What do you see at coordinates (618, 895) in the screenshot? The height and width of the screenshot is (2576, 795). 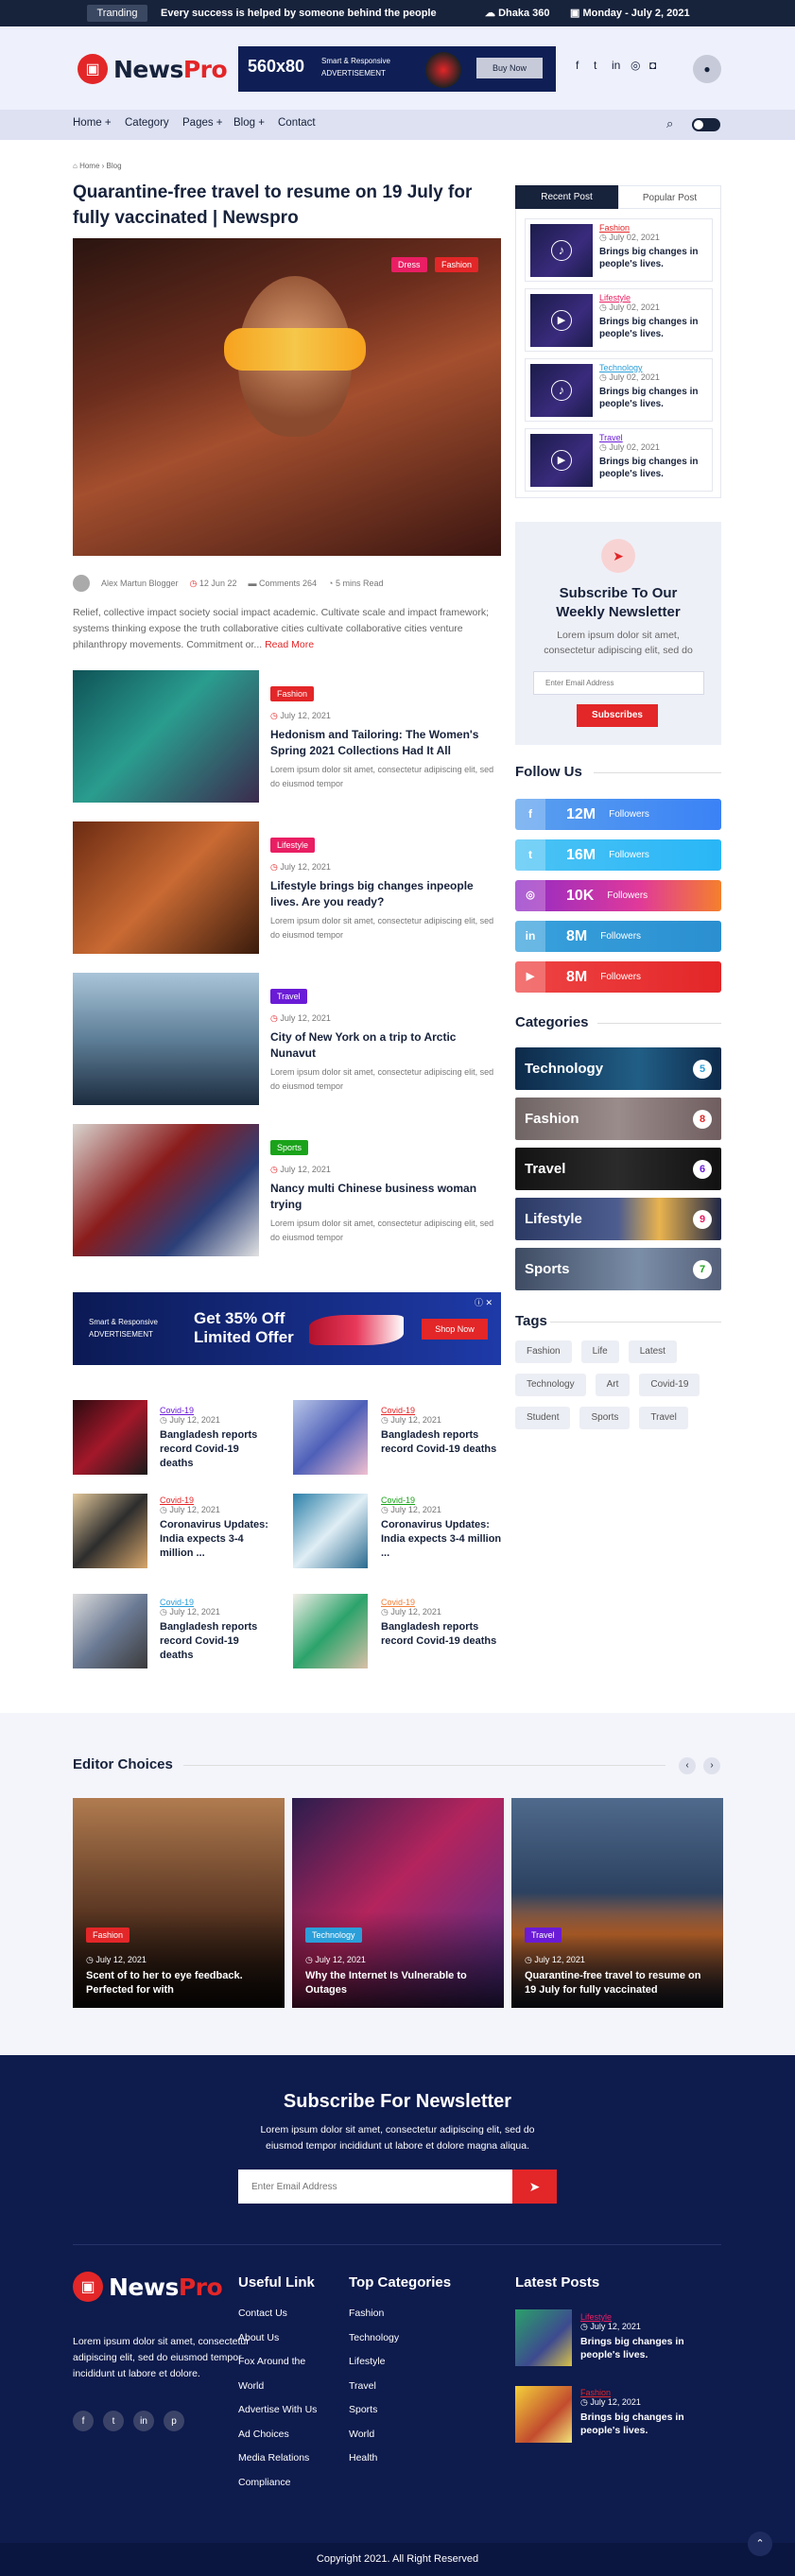 I see `social-instagram: ◎ 10K Followers` at bounding box center [618, 895].